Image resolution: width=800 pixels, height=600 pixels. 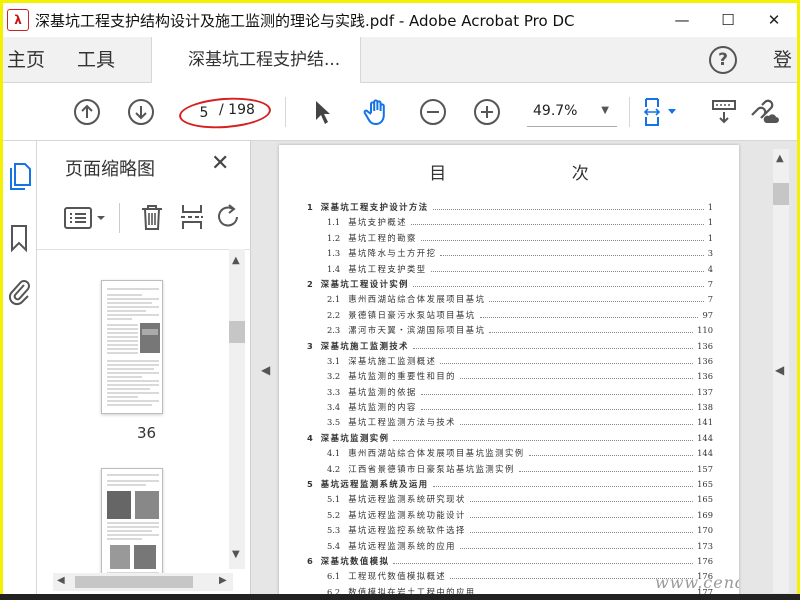 I want to click on toc-chapter-row: 3 深基坑施工监测技术 136, so click(x=510, y=347).